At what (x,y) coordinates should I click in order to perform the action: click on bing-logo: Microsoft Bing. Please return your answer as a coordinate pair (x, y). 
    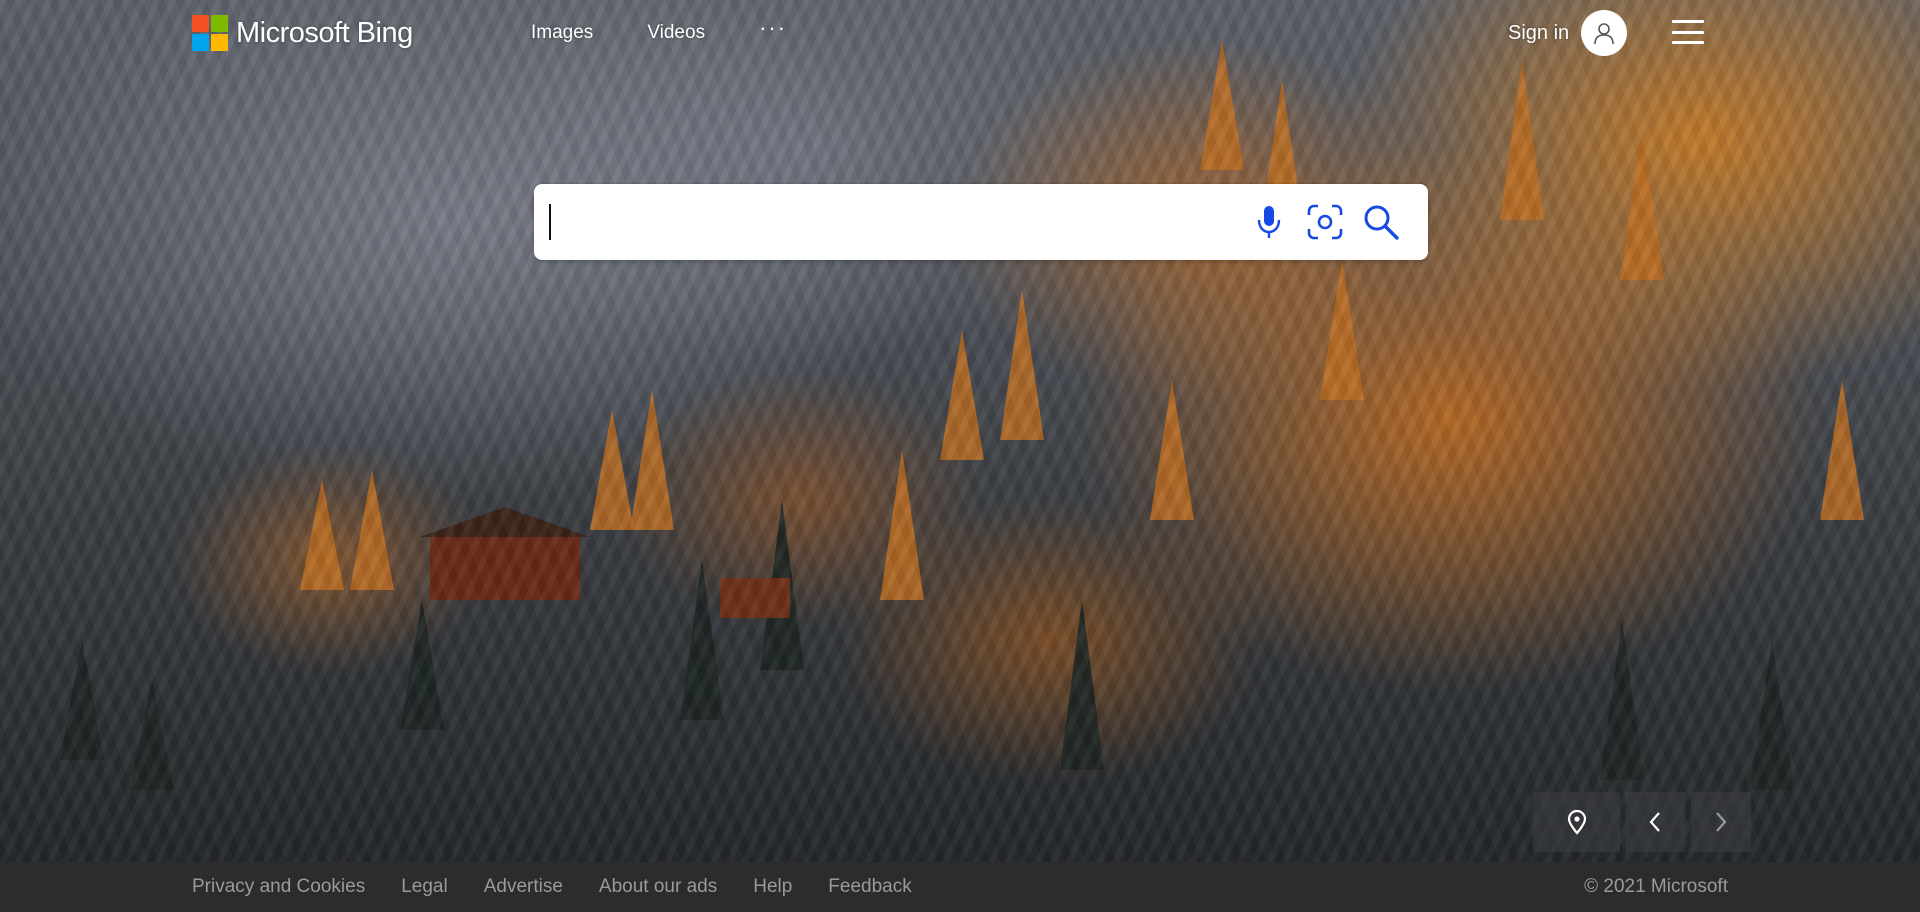
    Looking at the image, I should click on (302, 33).